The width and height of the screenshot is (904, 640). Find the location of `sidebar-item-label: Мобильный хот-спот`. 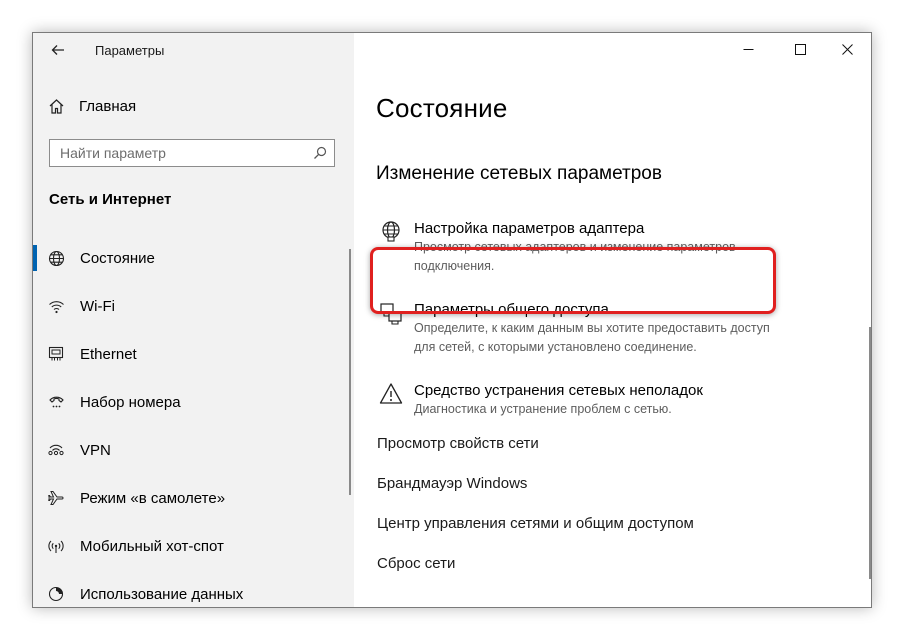

sidebar-item-label: Мобильный хот-спот is located at coordinates (152, 546).